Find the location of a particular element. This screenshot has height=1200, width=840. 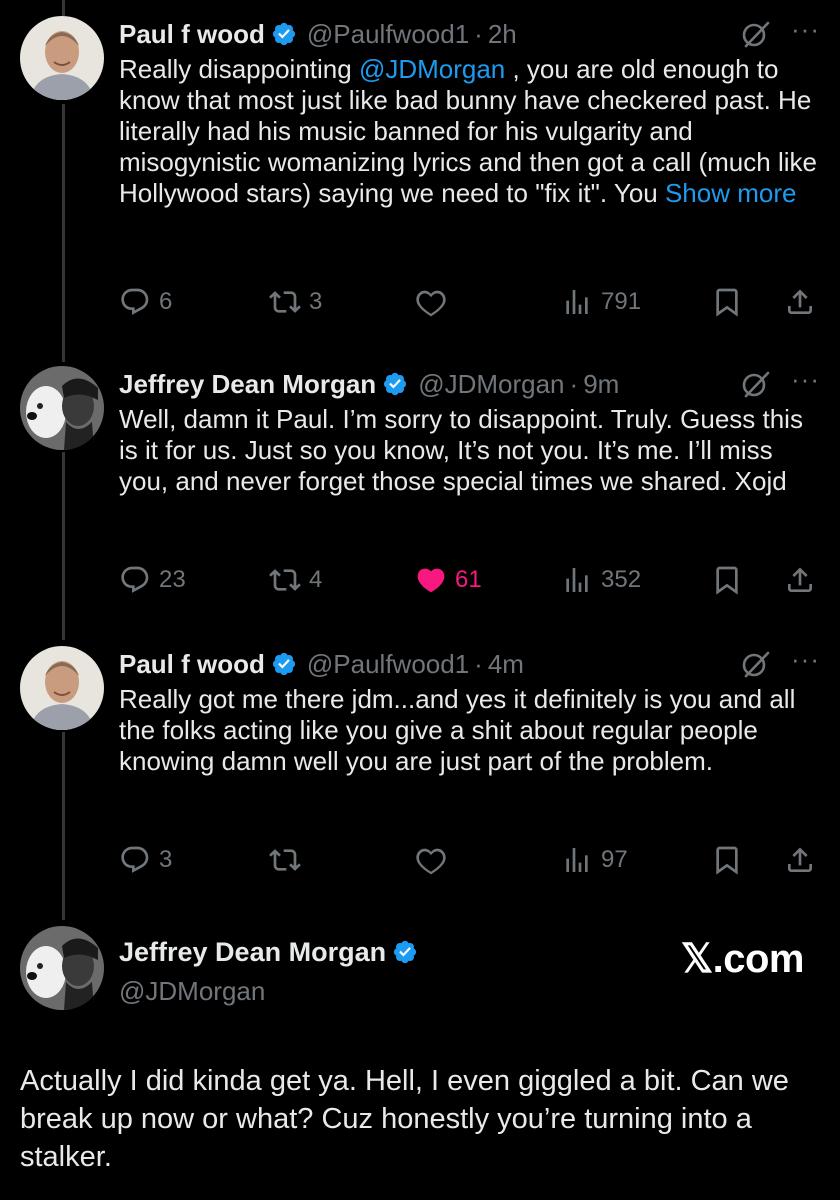

author-handle: @JDMorgan is located at coordinates (491, 384).